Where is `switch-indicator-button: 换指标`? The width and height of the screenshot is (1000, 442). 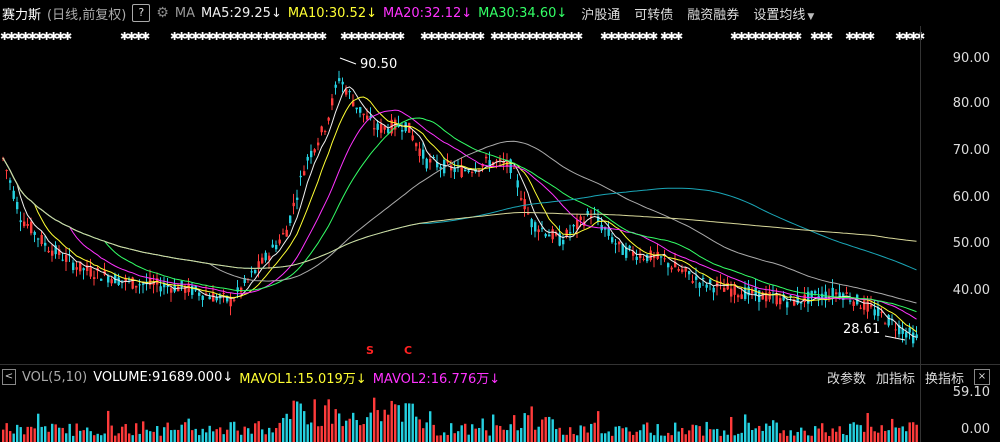
switch-indicator-button: 换指标 is located at coordinates (944, 377).